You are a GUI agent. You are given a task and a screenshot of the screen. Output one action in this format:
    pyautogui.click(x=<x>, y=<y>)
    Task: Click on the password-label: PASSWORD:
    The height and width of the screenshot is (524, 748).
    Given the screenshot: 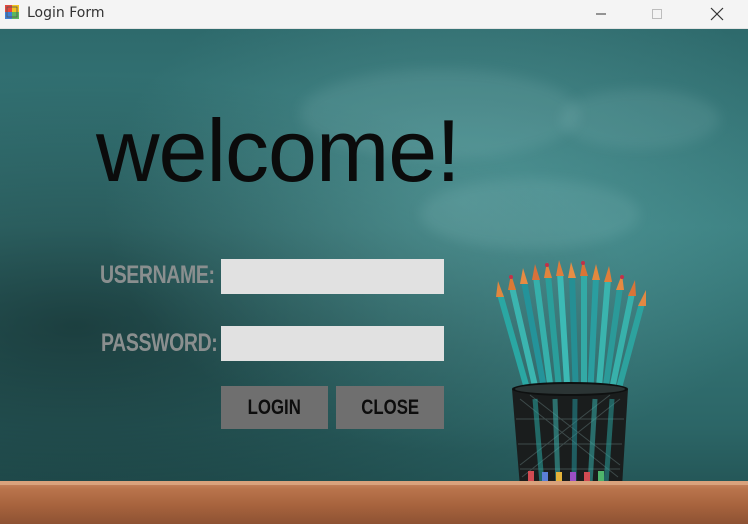 What is the action you would take?
    pyautogui.click(x=159, y=343)
    